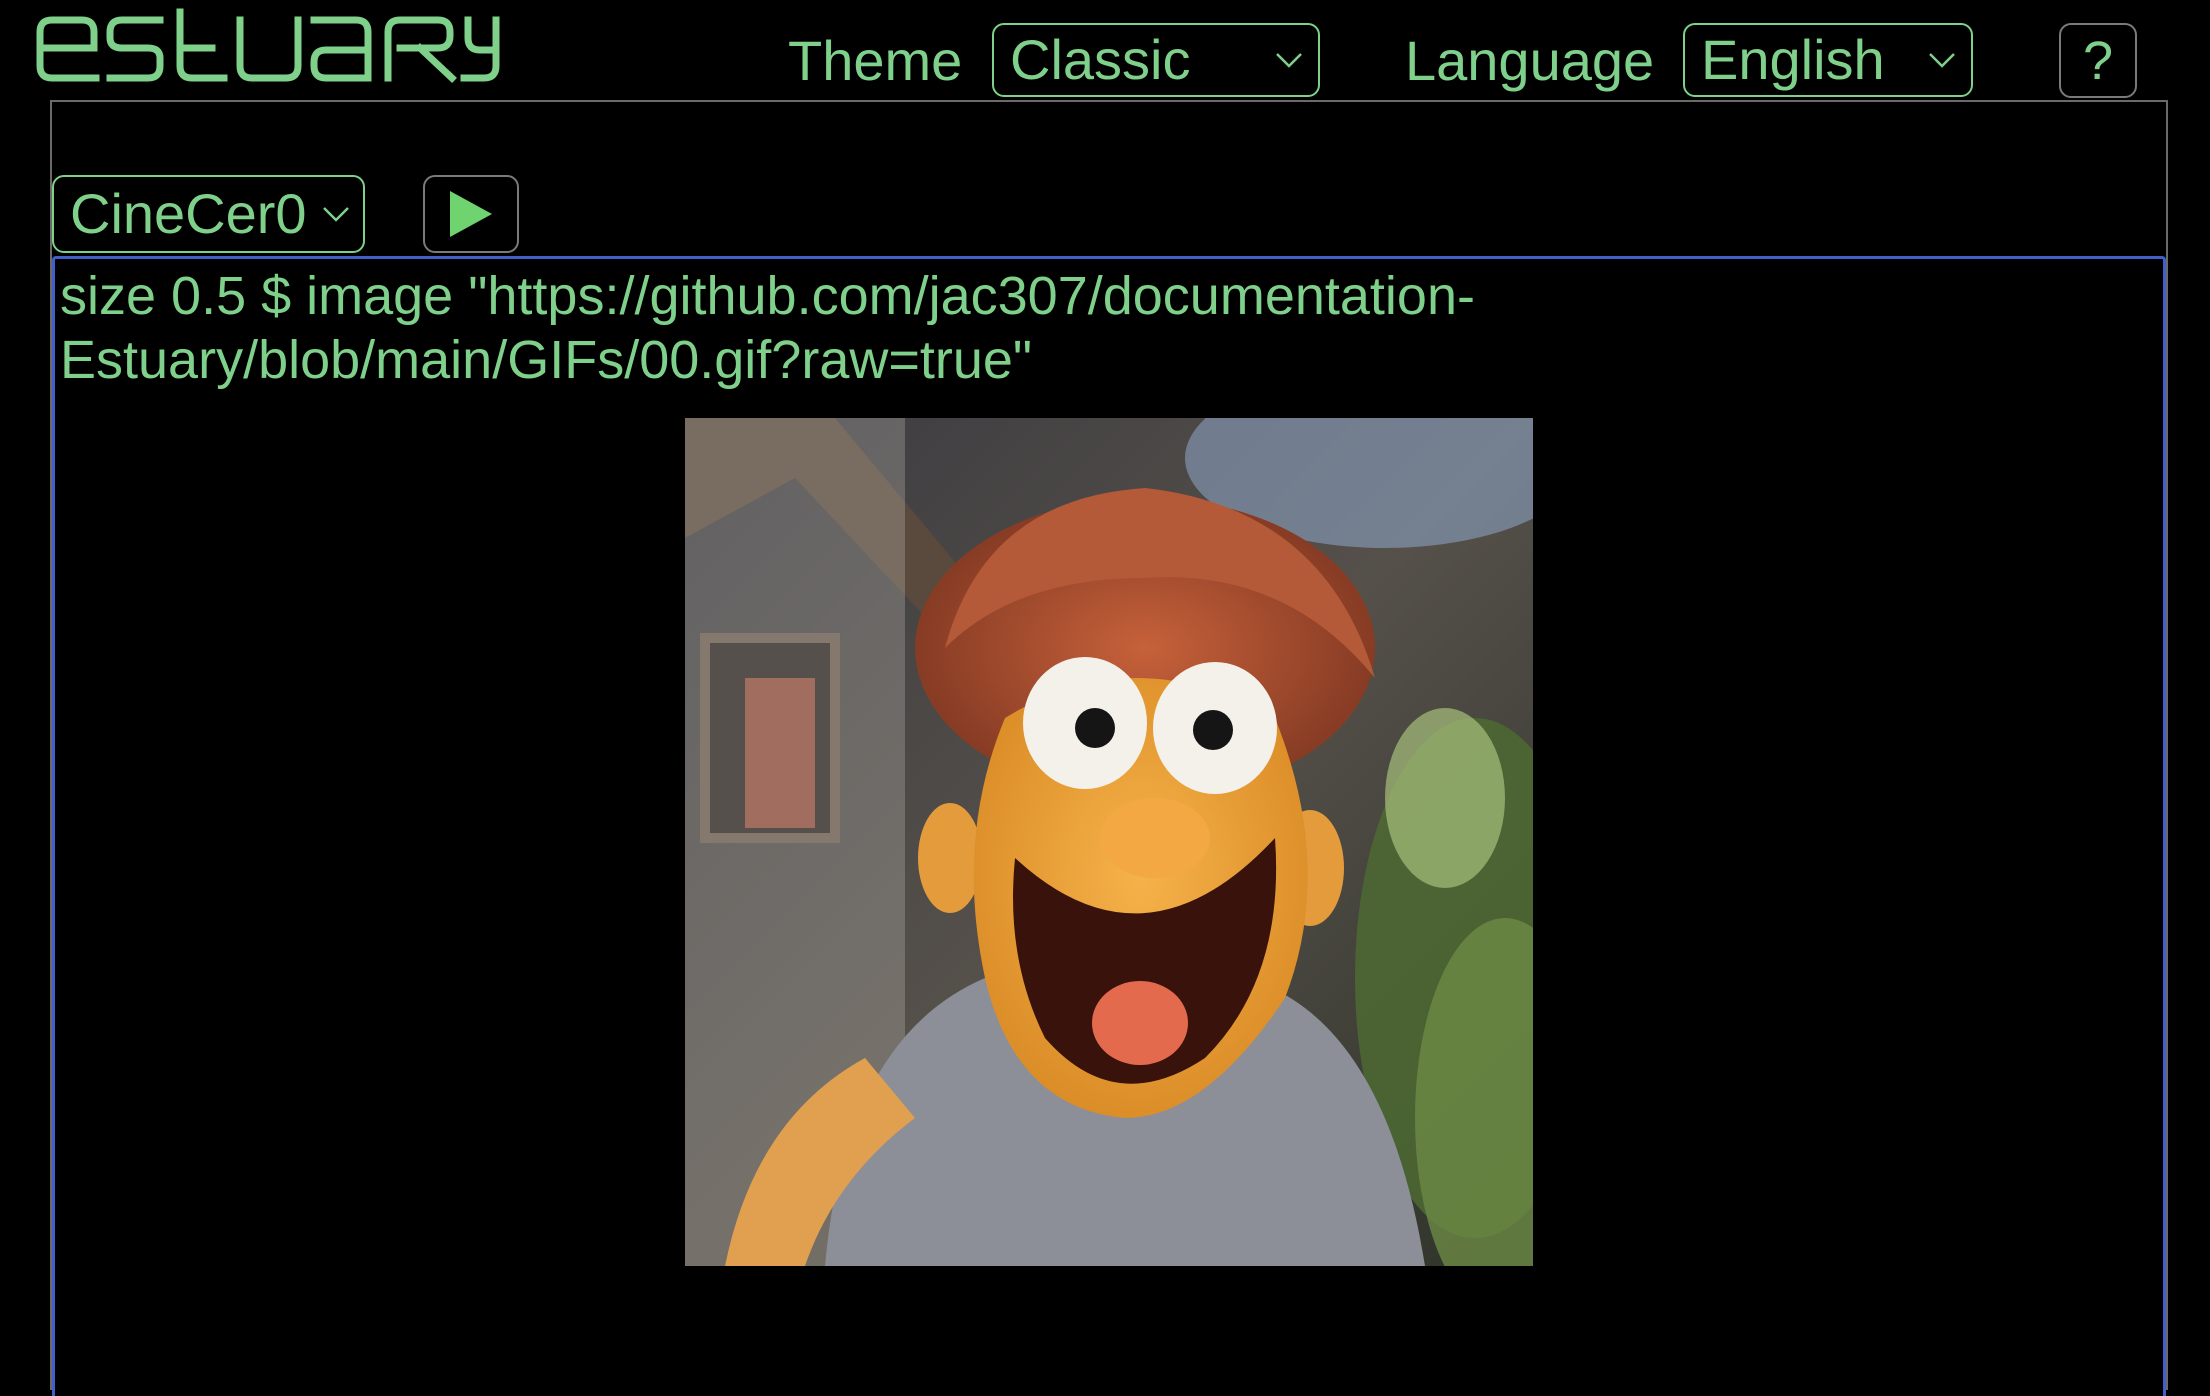 The width and height of the screenshot is (2210, 1396). I want to click on theme-label: Theme, so click(875, 60).